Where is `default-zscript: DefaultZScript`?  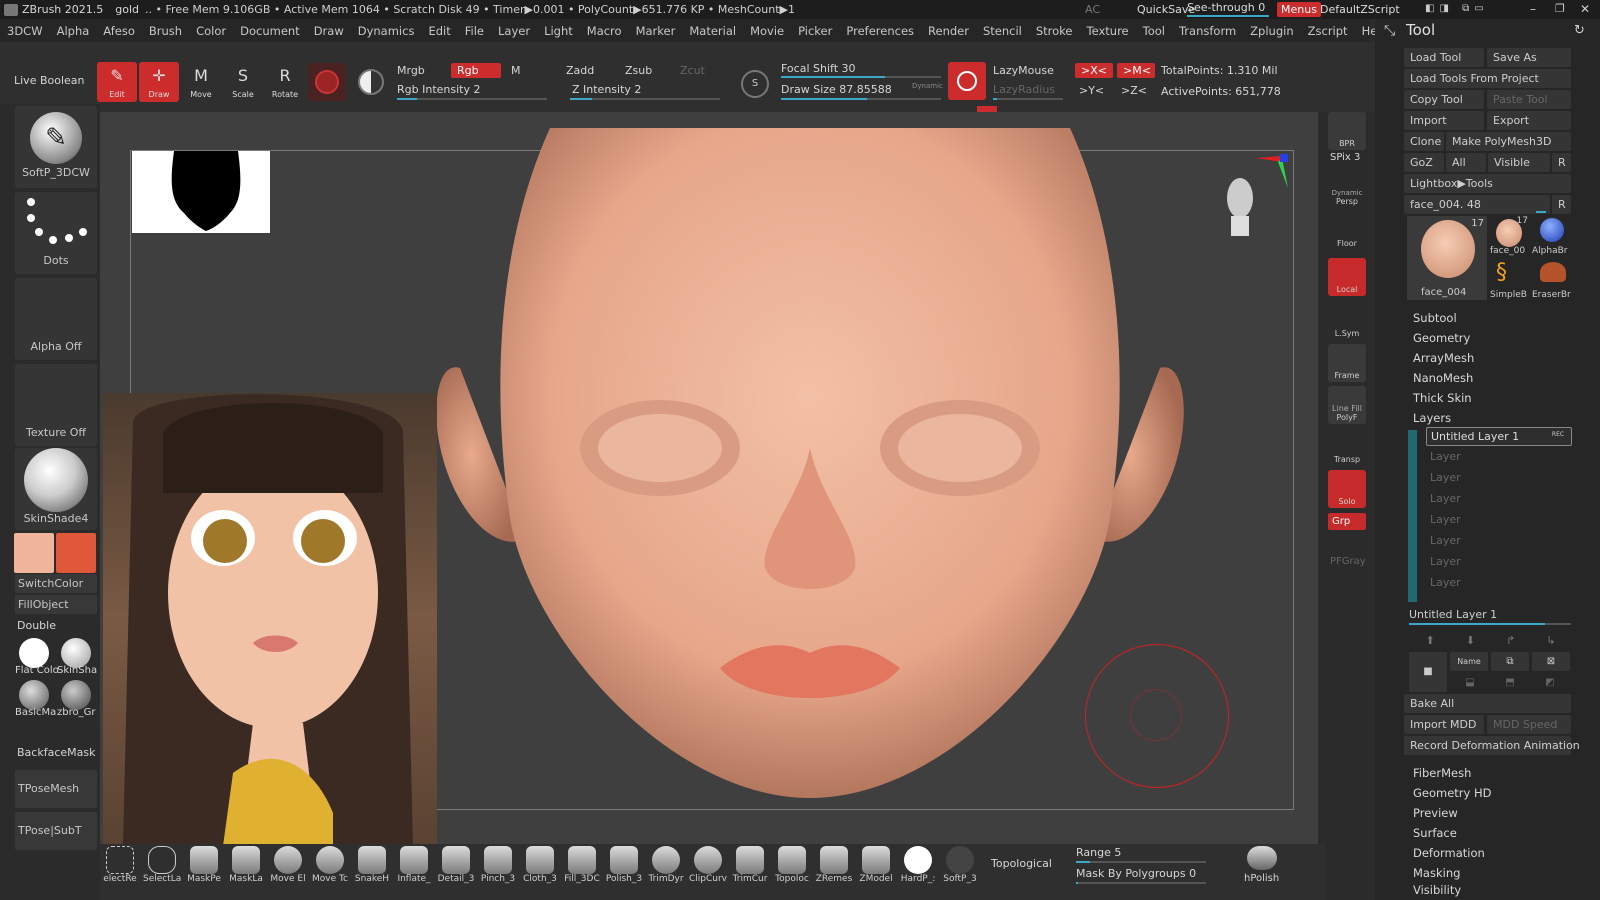 default-zscript: DefaultZScript is located at coordinates (1360, 9).